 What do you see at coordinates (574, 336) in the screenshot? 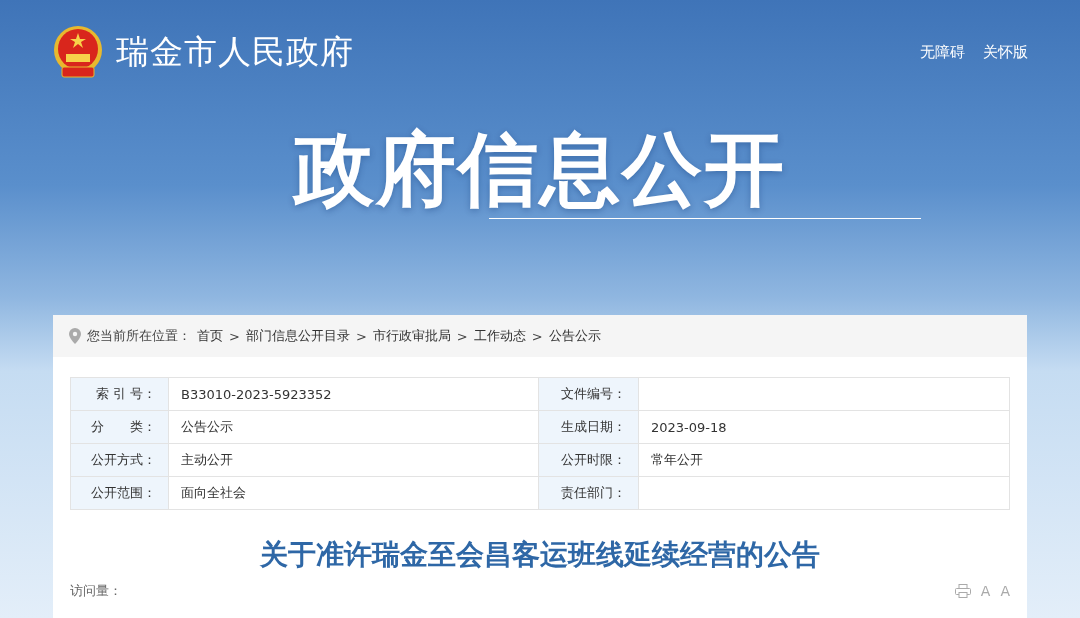
I see `breadcrumb-link: 公告公示` at bounding box center [574, 336].